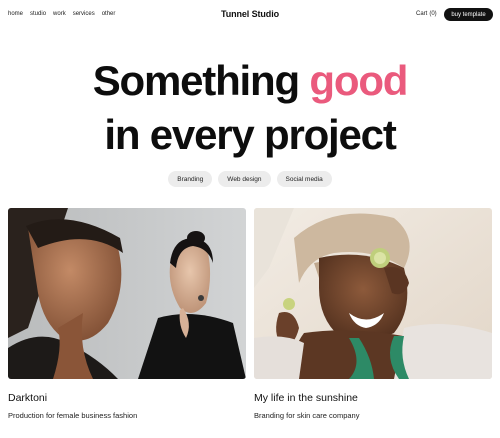  What do you see at coordinates (244, 179) in the screenshot?
I see `tag-web-design: Web design` at bounding box center [244, 179].